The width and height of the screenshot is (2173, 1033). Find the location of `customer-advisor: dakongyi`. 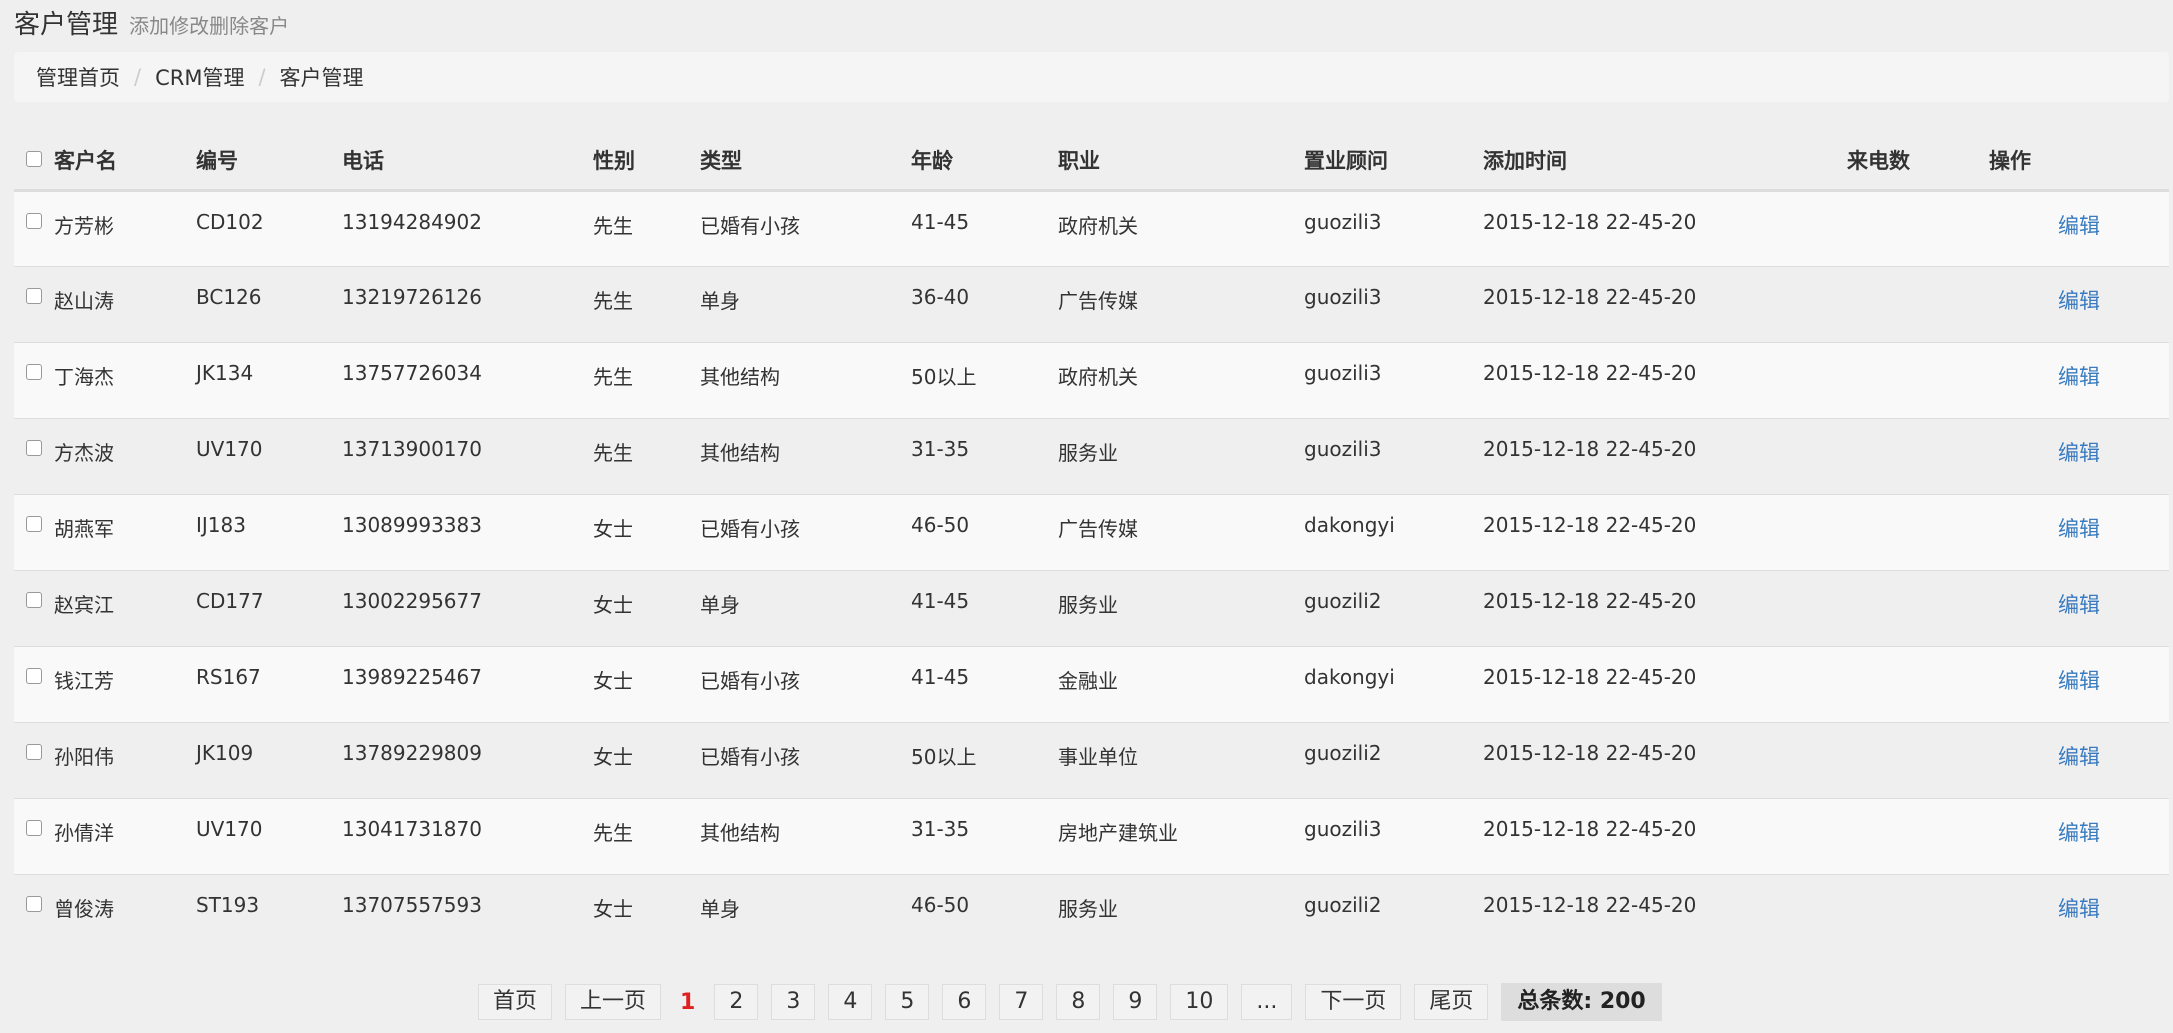

customer-advisor: dakongyi is located at coordinates (1389, 531).